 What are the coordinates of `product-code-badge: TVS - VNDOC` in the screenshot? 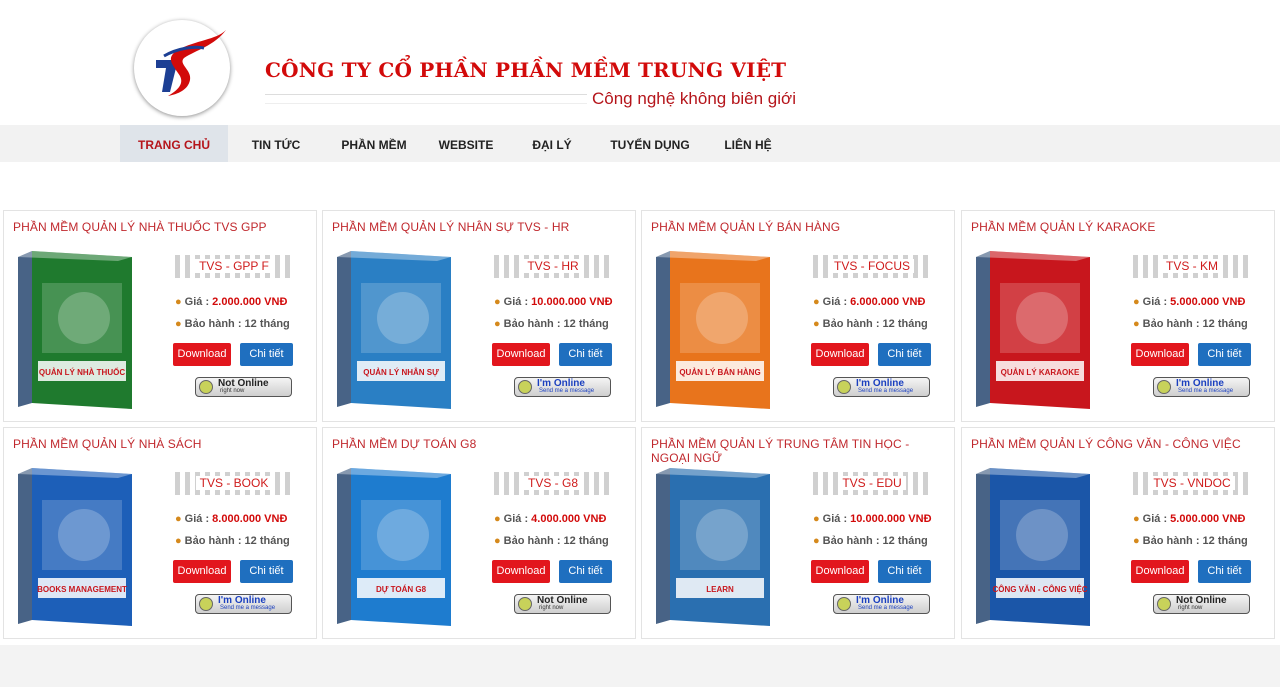 It's located at (1192, 483).